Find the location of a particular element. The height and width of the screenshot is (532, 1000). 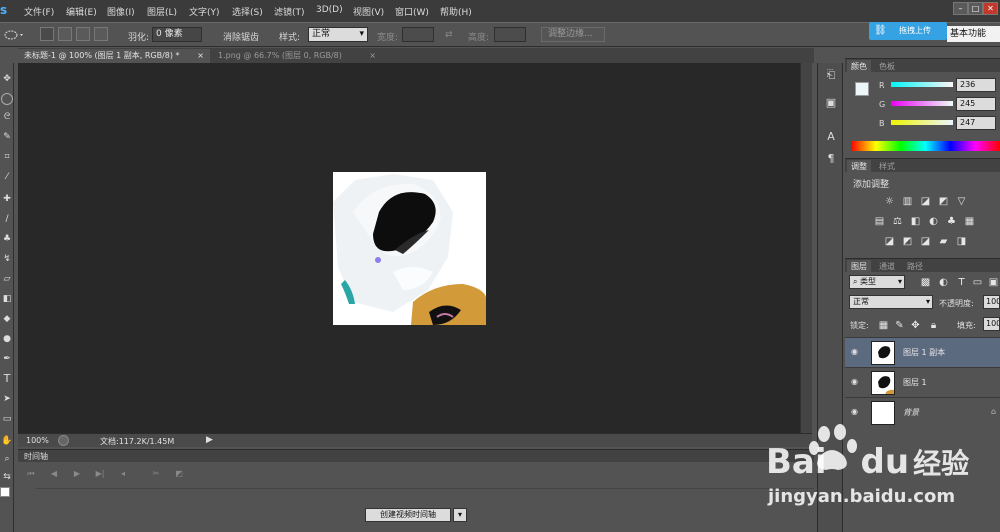

layer-filter-select: ⌕ 类型 ▾ is located at coordinates (877, 282).